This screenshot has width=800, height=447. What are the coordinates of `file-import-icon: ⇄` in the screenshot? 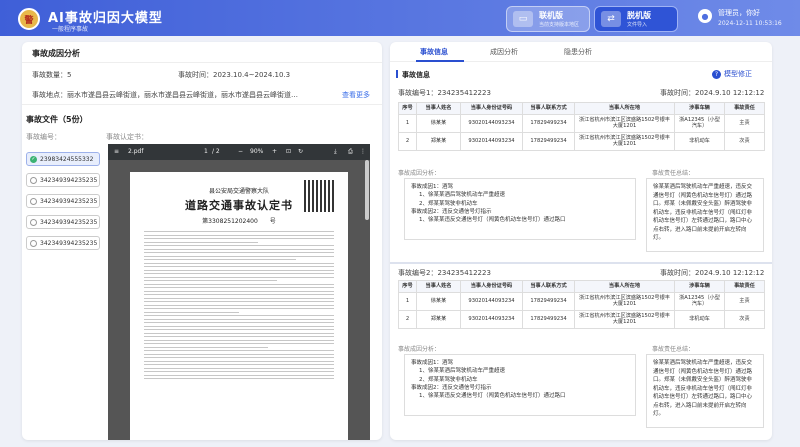 It's located at (611, 19).